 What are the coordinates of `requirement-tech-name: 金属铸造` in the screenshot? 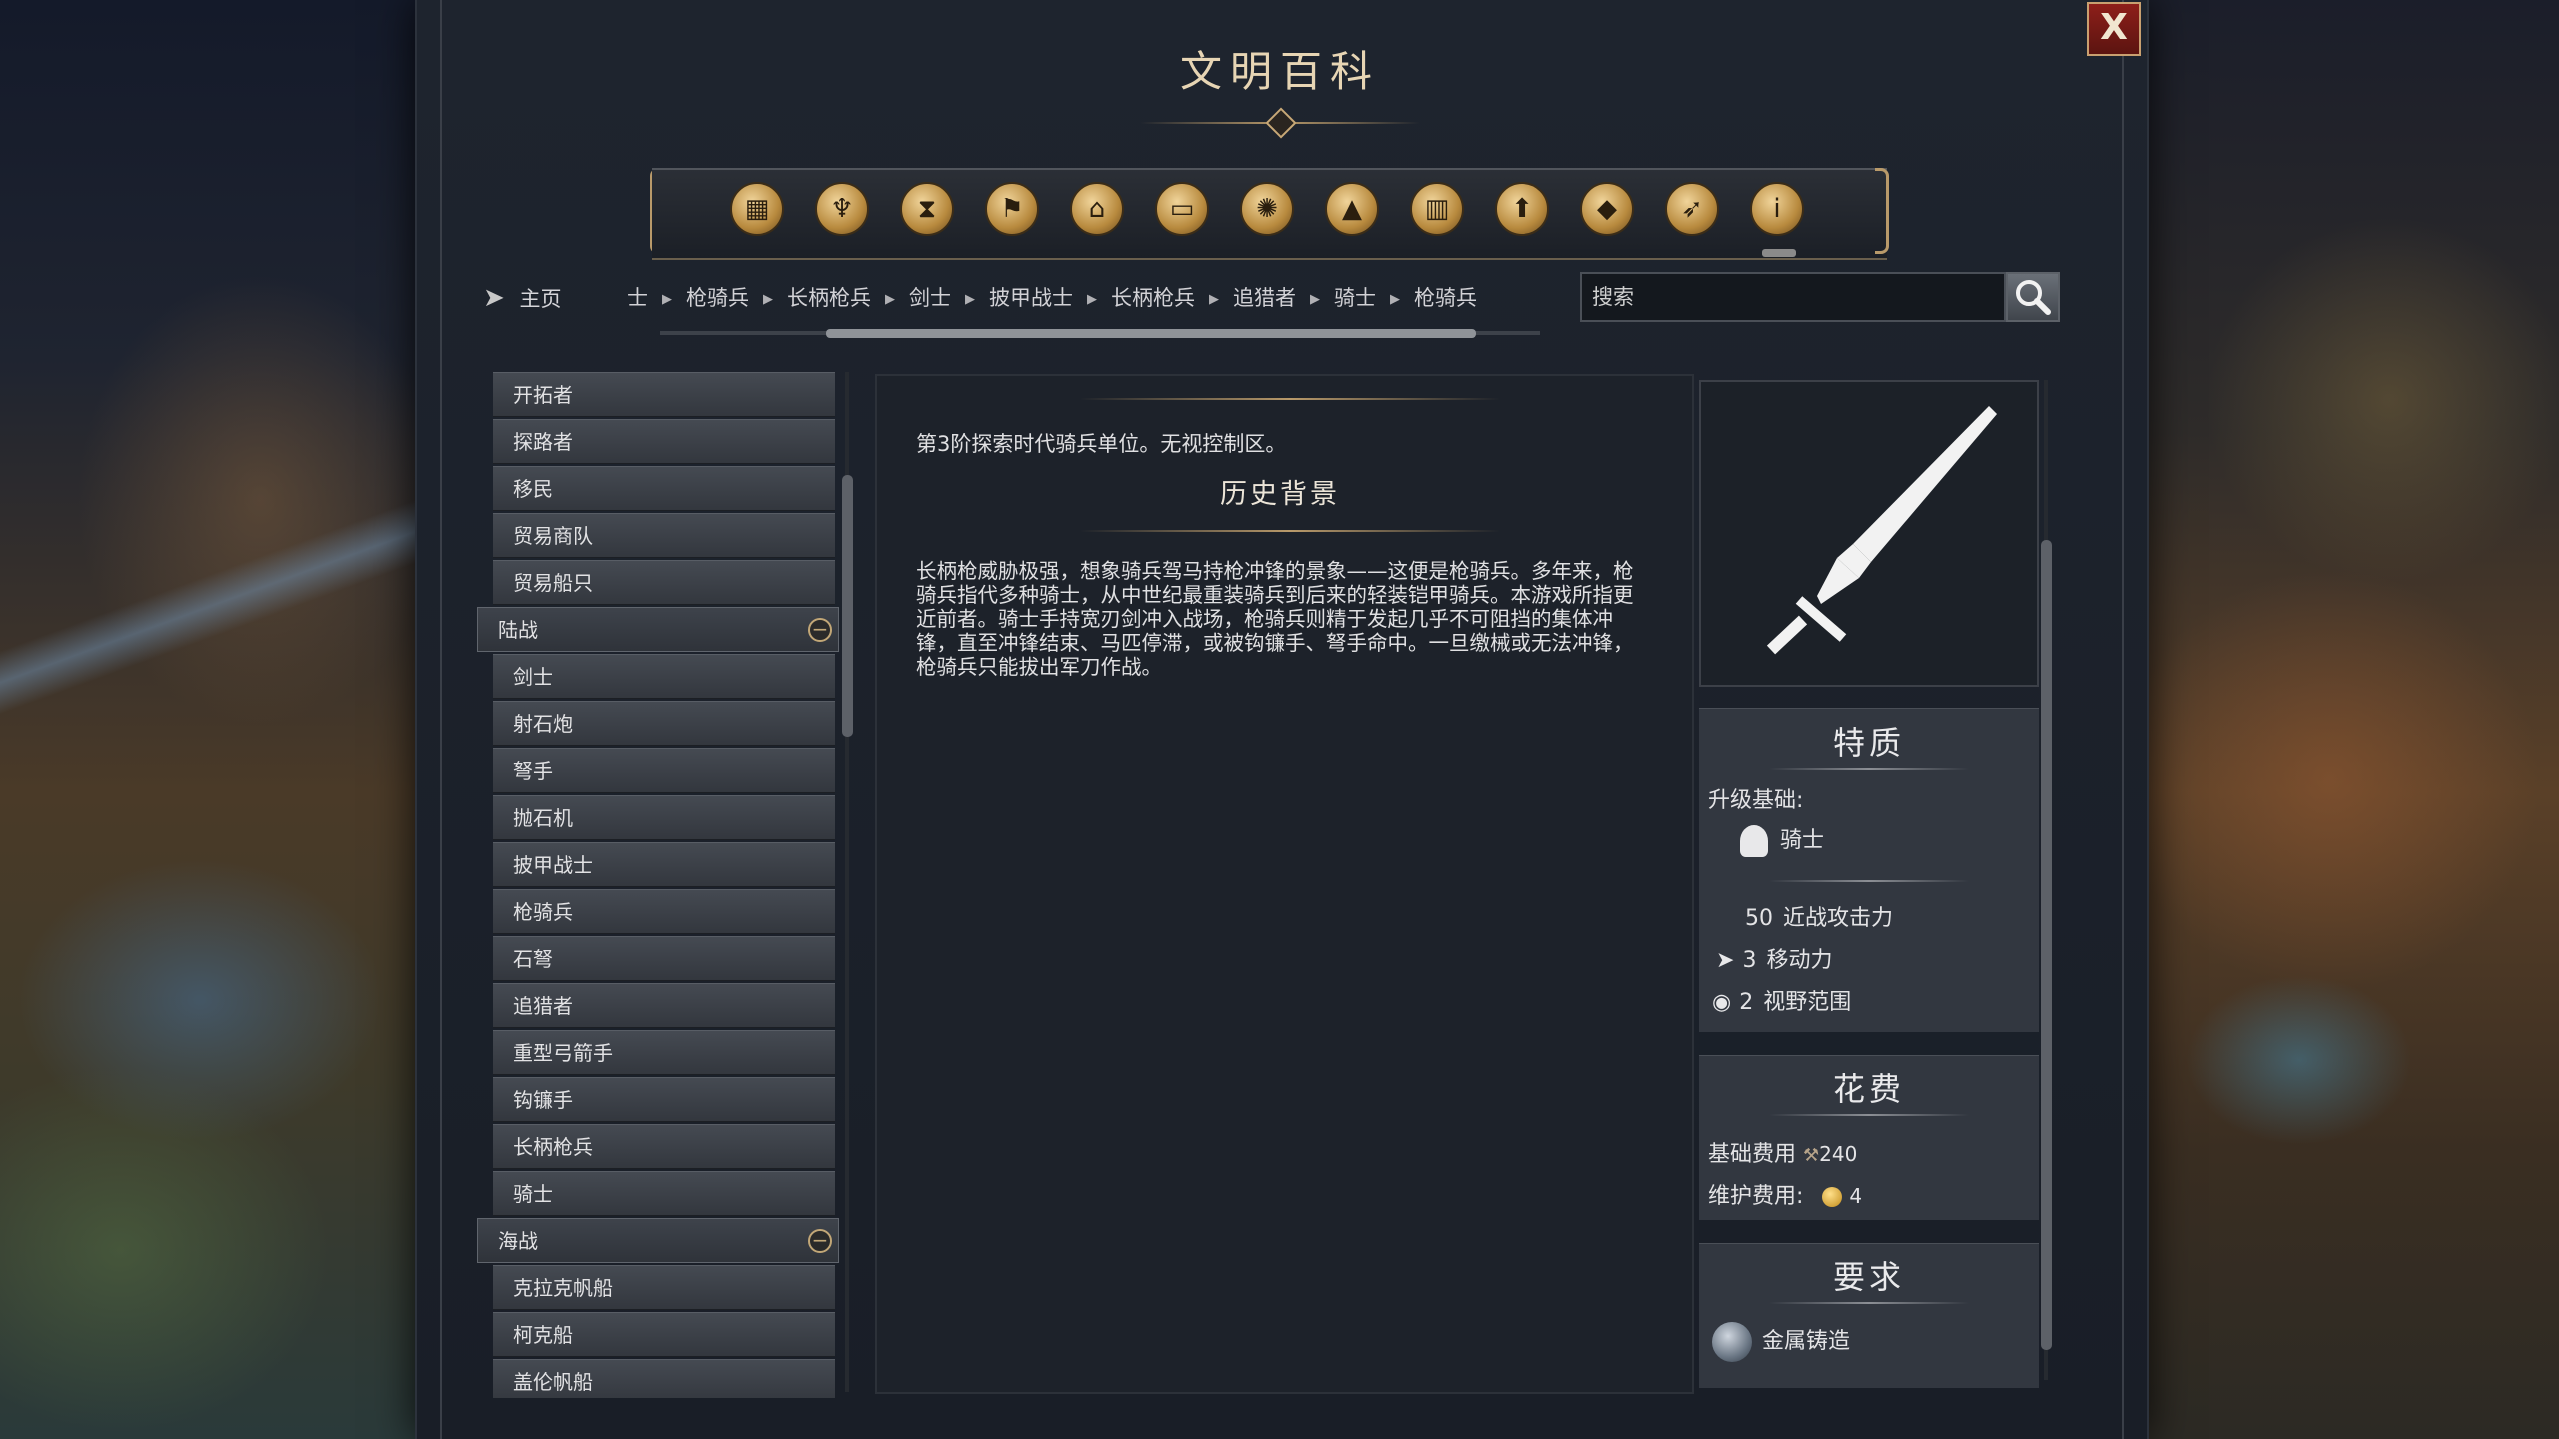 It's located at (1806, 1341).